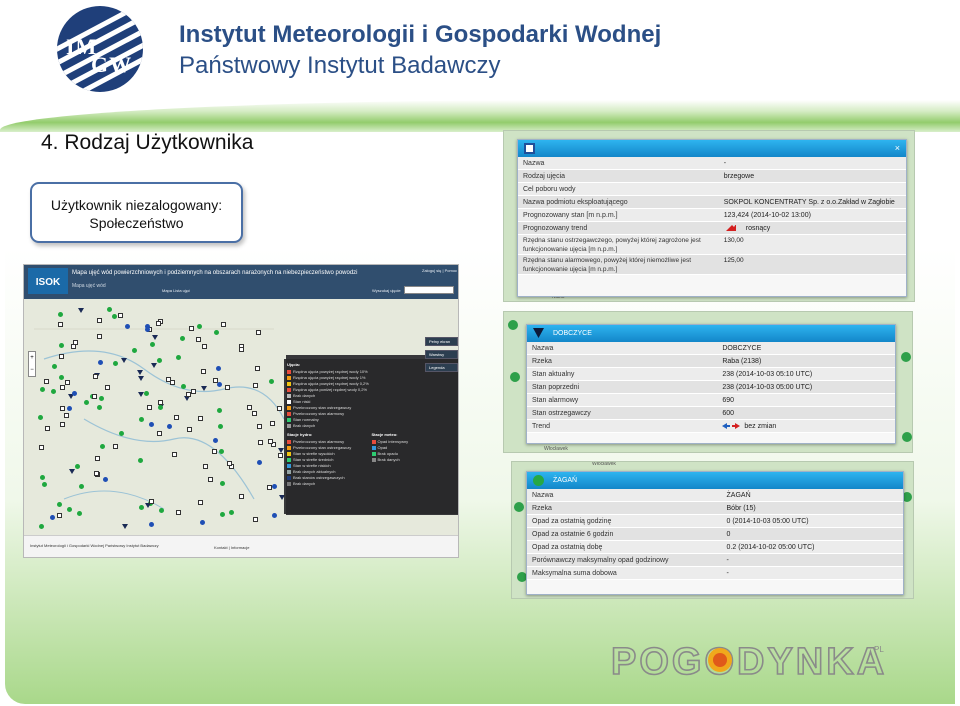 The width and height of the screenshot is (960, 706). Describe the element at coordinates (441, 367) in the screenshot. I see `map-legend-button: Legenda` at that location.